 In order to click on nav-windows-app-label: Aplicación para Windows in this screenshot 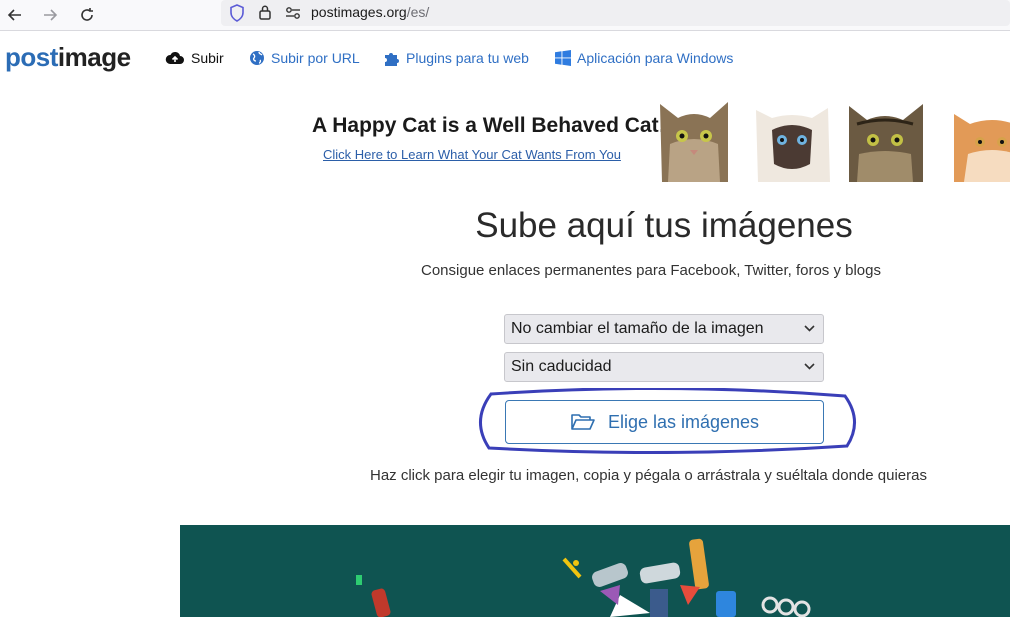, I will do `click(655, 58)`.